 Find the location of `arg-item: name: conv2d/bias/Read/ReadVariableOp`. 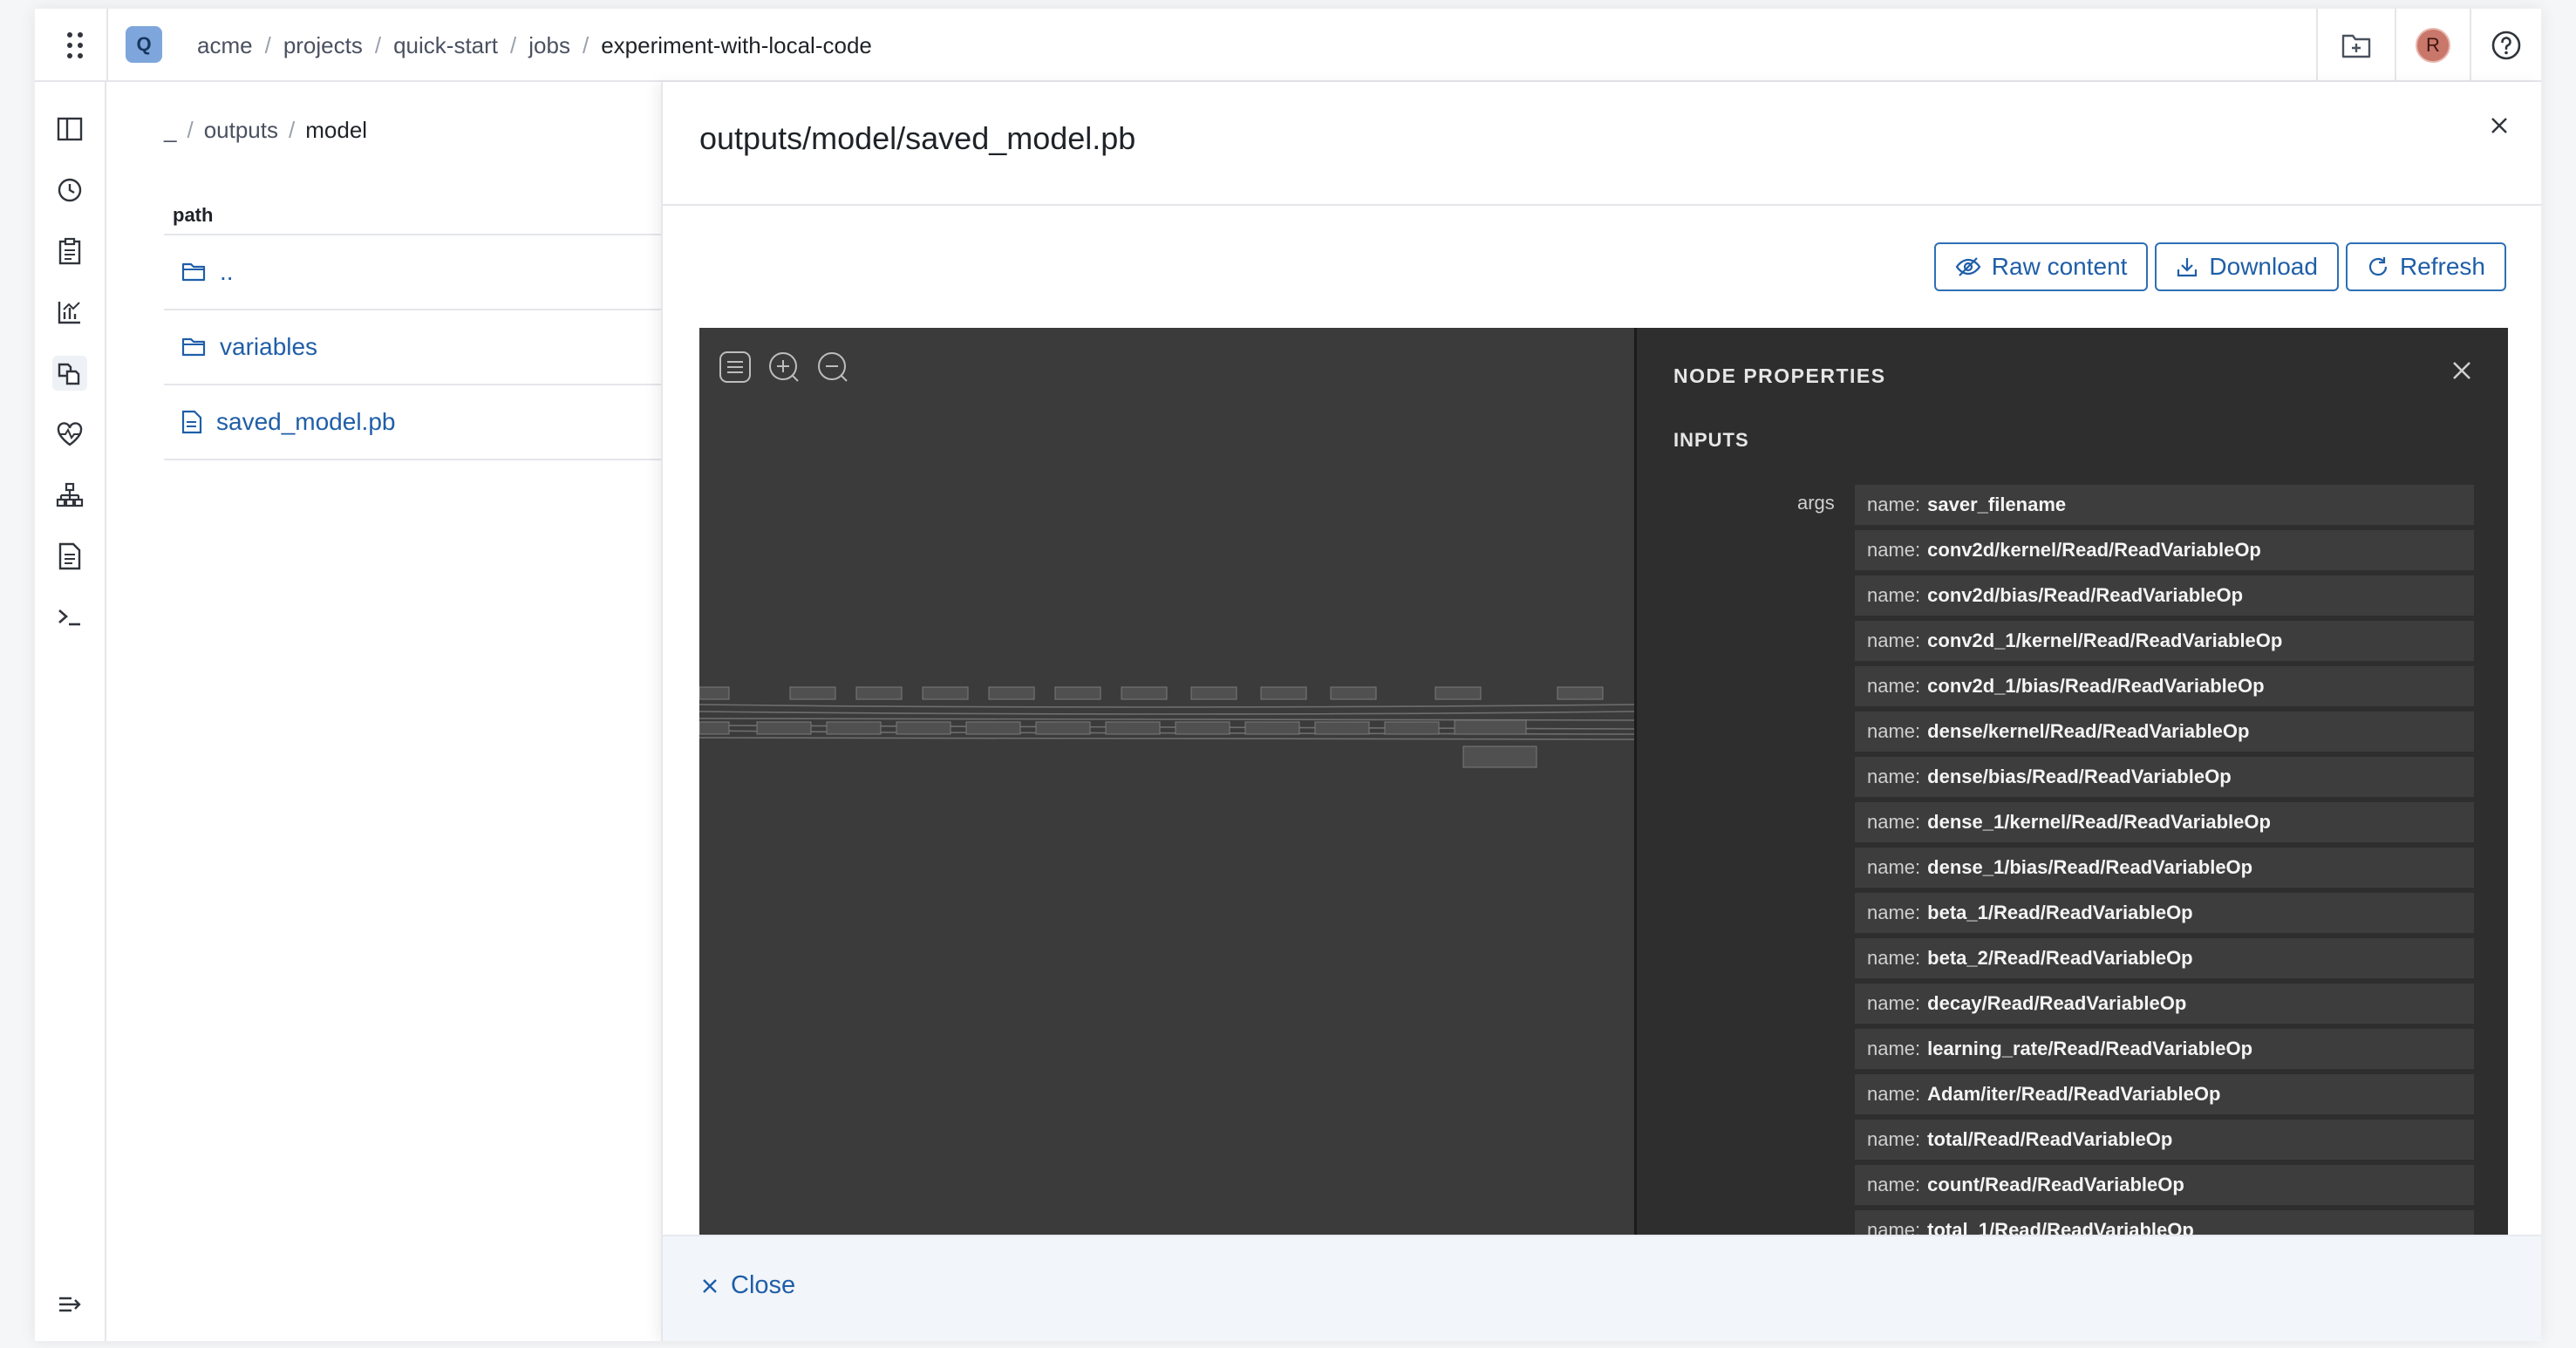

arg-item: name: conv2d/bias/Read/ReadVariableOp is located at coordinates (2164, 595).